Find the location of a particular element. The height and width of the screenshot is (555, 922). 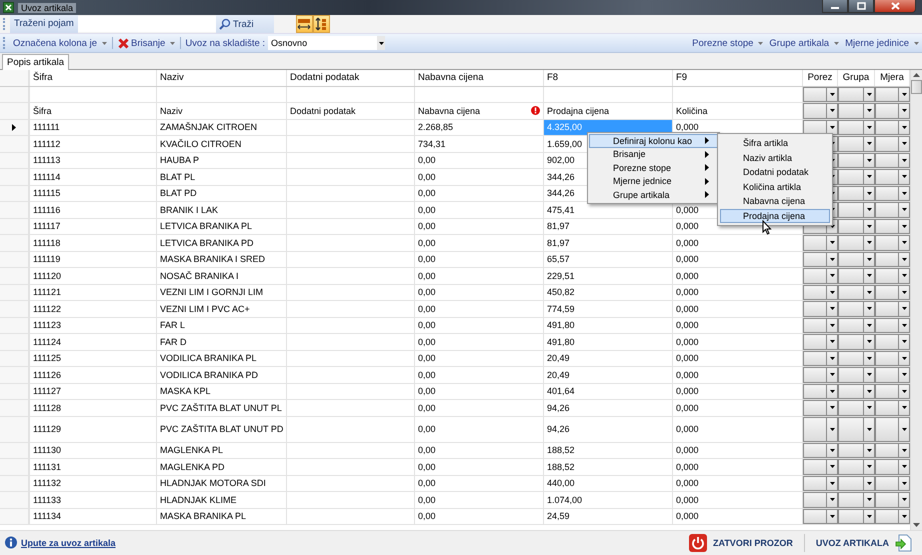

menu-item: Definiraj kolonu kao is located at coordinates (653, 141).